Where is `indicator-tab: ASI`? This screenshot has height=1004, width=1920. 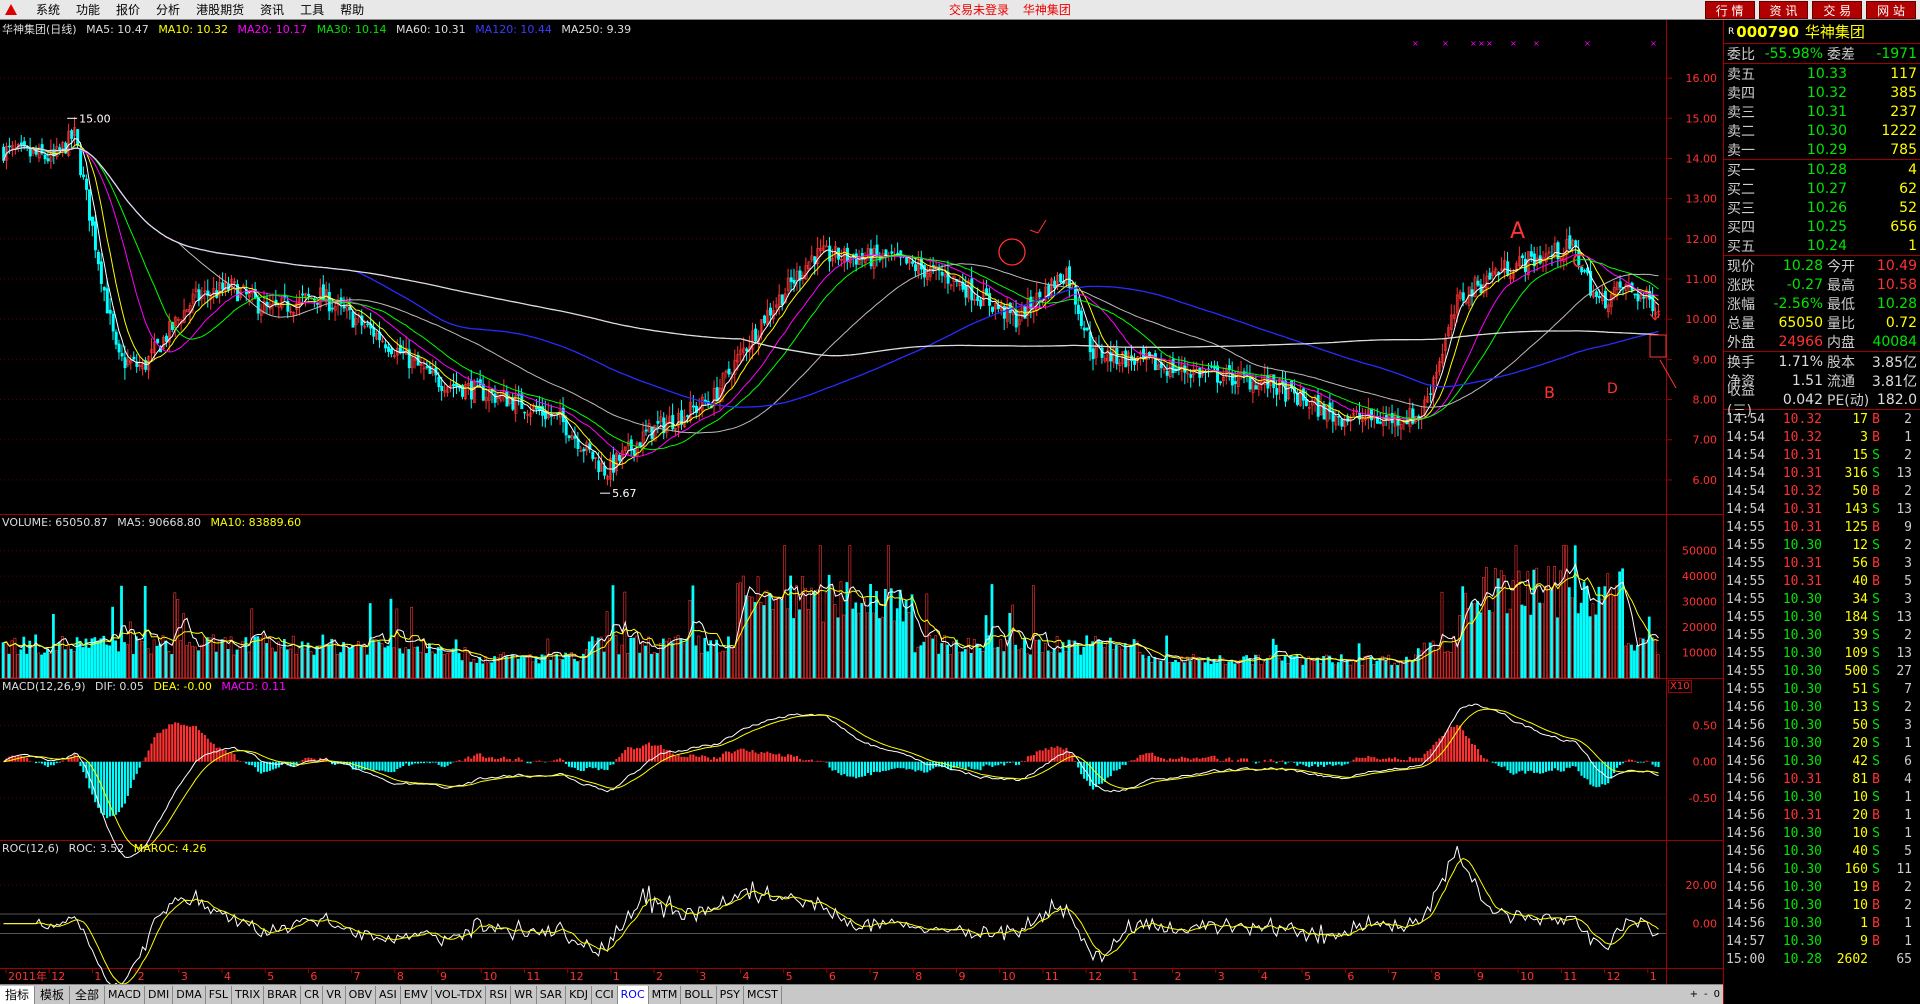
indicator-tab: ASI is located at coordinates (388, 994).